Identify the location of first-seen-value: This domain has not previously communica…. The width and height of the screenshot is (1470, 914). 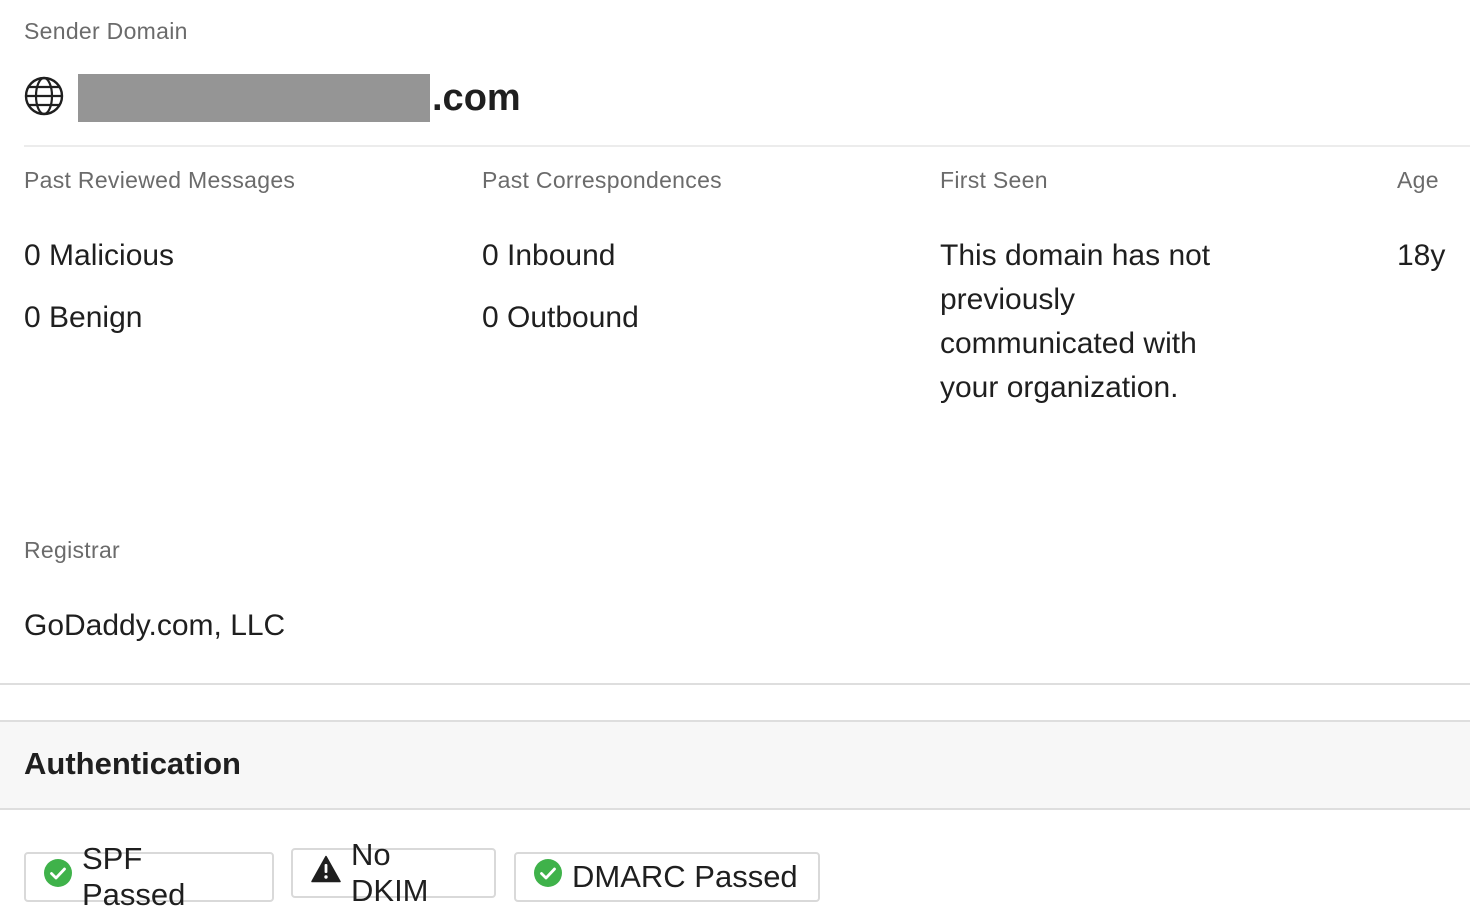
(1075, 321).